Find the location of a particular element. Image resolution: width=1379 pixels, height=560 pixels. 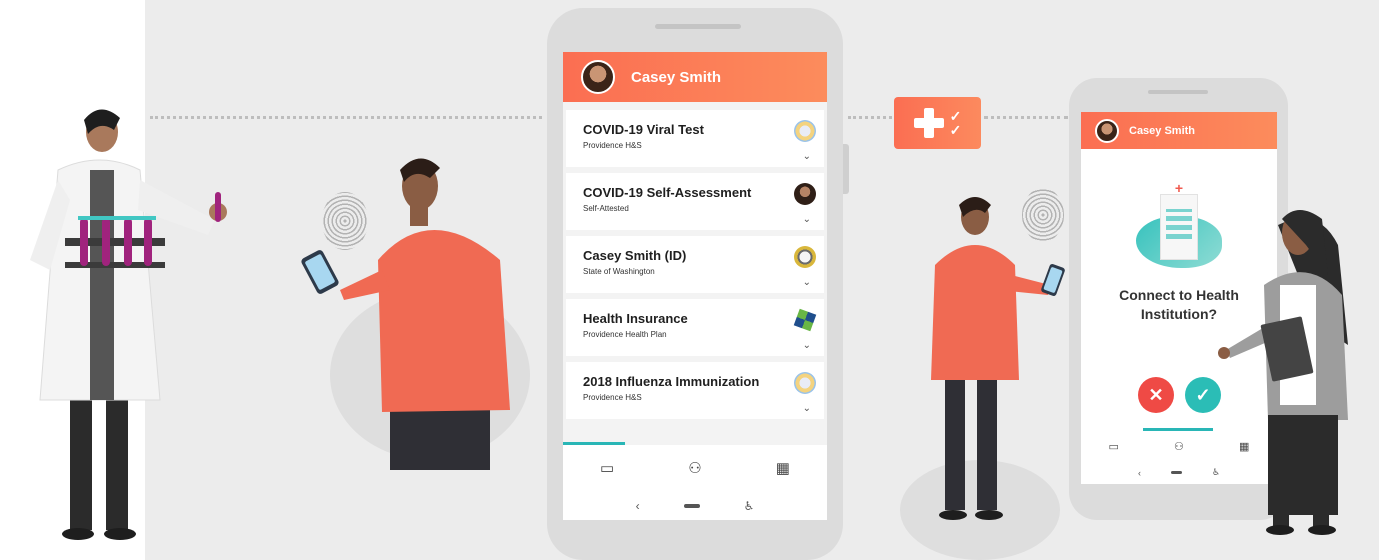

health-check-badge: ✓ ✓ is located at coordinates (937, 123).